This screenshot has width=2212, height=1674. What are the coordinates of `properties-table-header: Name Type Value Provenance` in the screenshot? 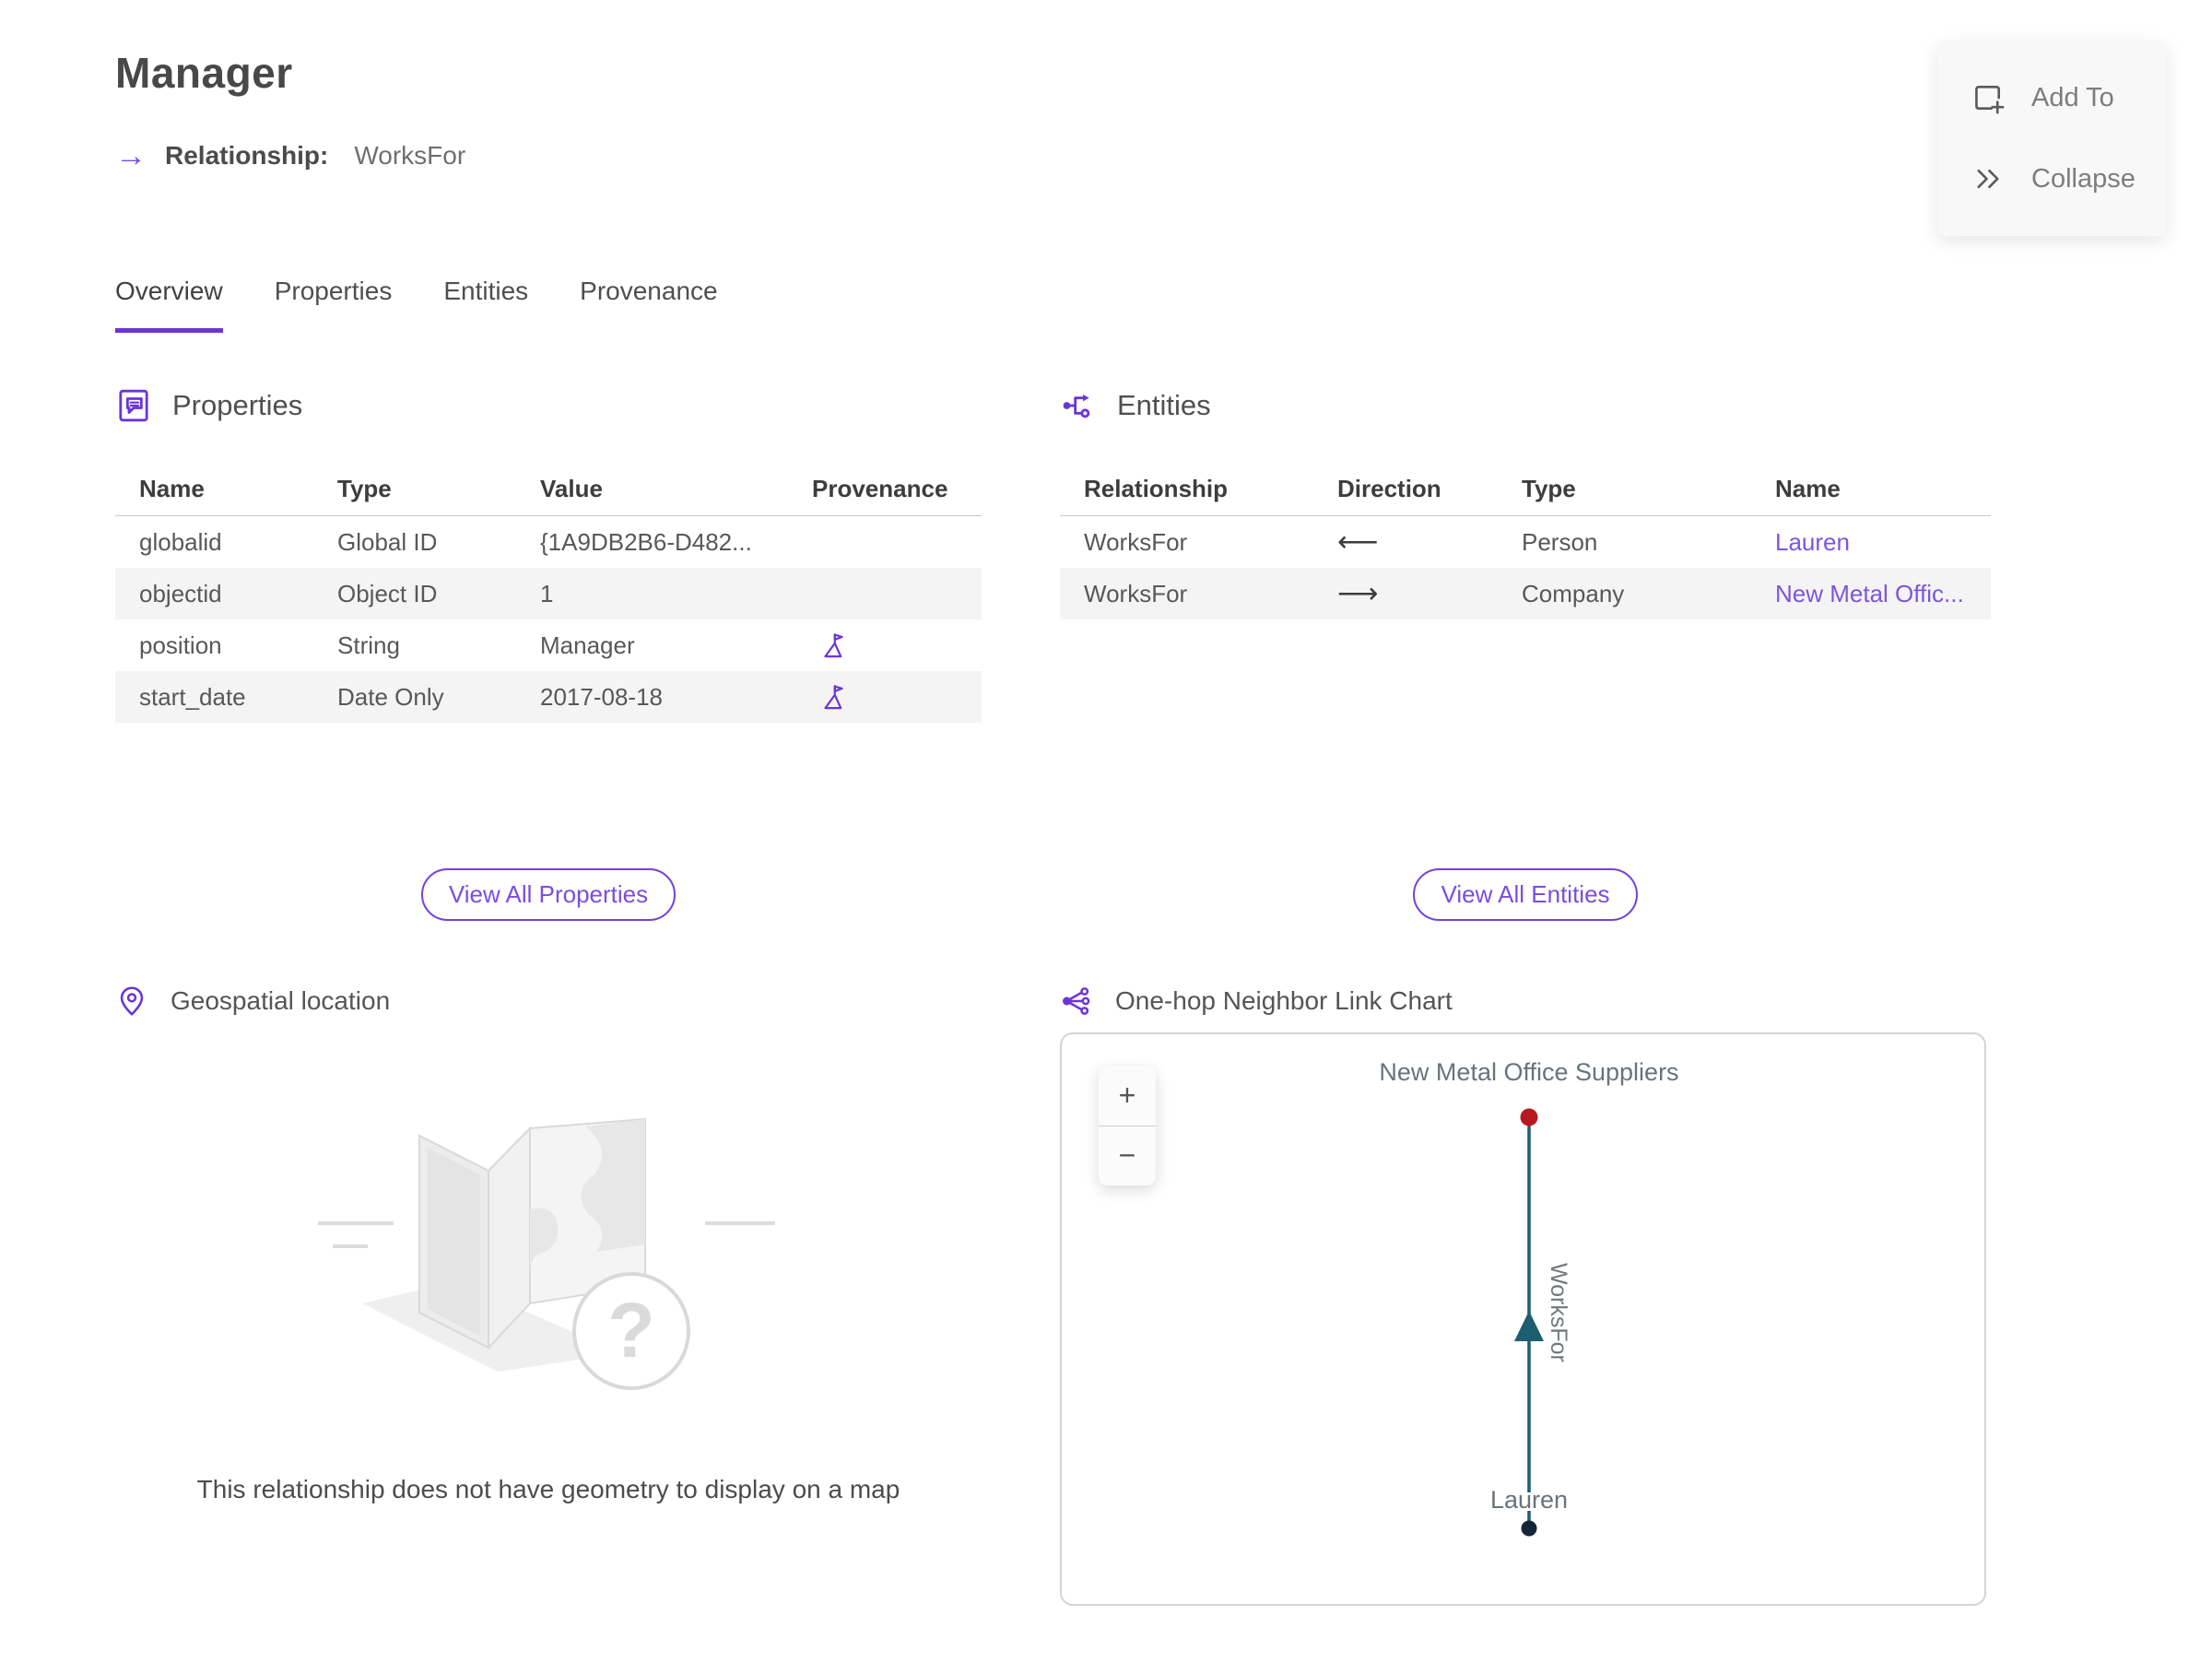 It's located at (548, 490).